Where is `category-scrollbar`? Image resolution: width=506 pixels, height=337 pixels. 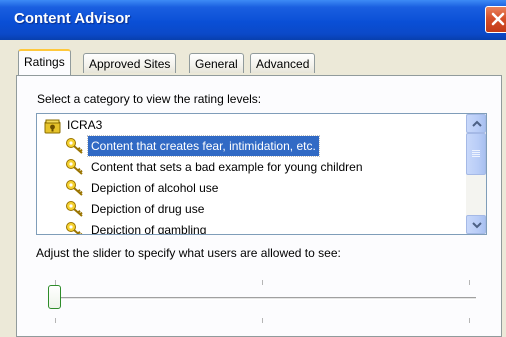
category-scrollbar is located at coordinates (476, 174).